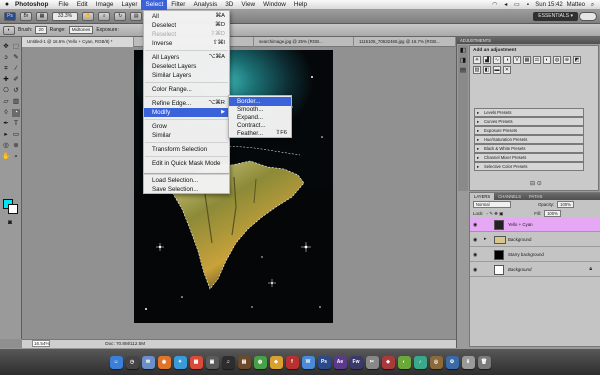 The height and width of the screenshot is (375, 600). I want to click on fireworks-icon: Fw, so click(356, 362).